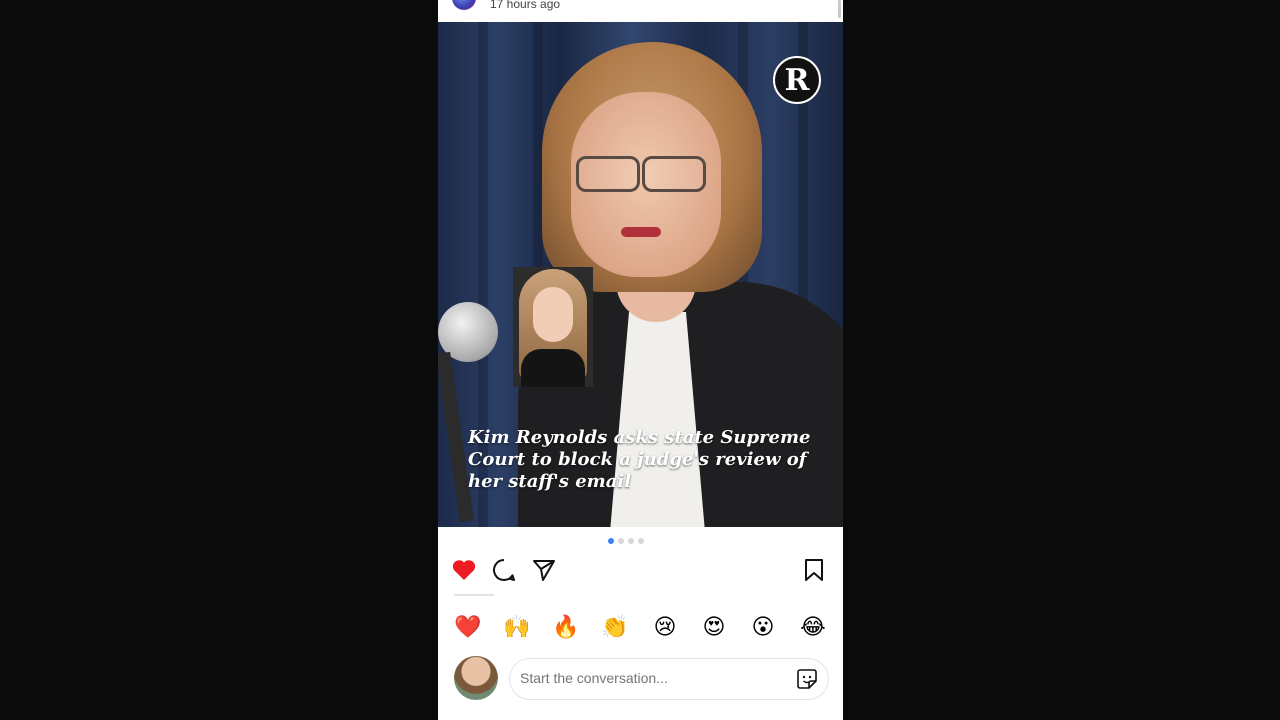 This screenshot has width=1280, height=720. What do you see at coordinates (813, 628) in the screenshot?
I see `reaction-laugh: 😂` at bounding box center [813, 628].